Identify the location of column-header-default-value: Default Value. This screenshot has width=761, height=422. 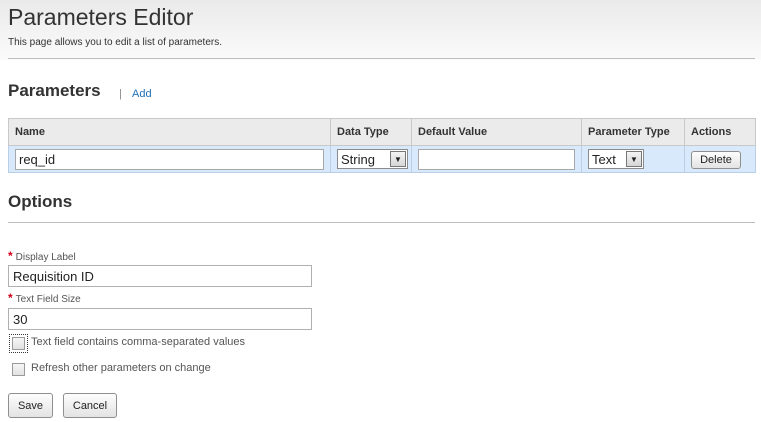
(496, 132).